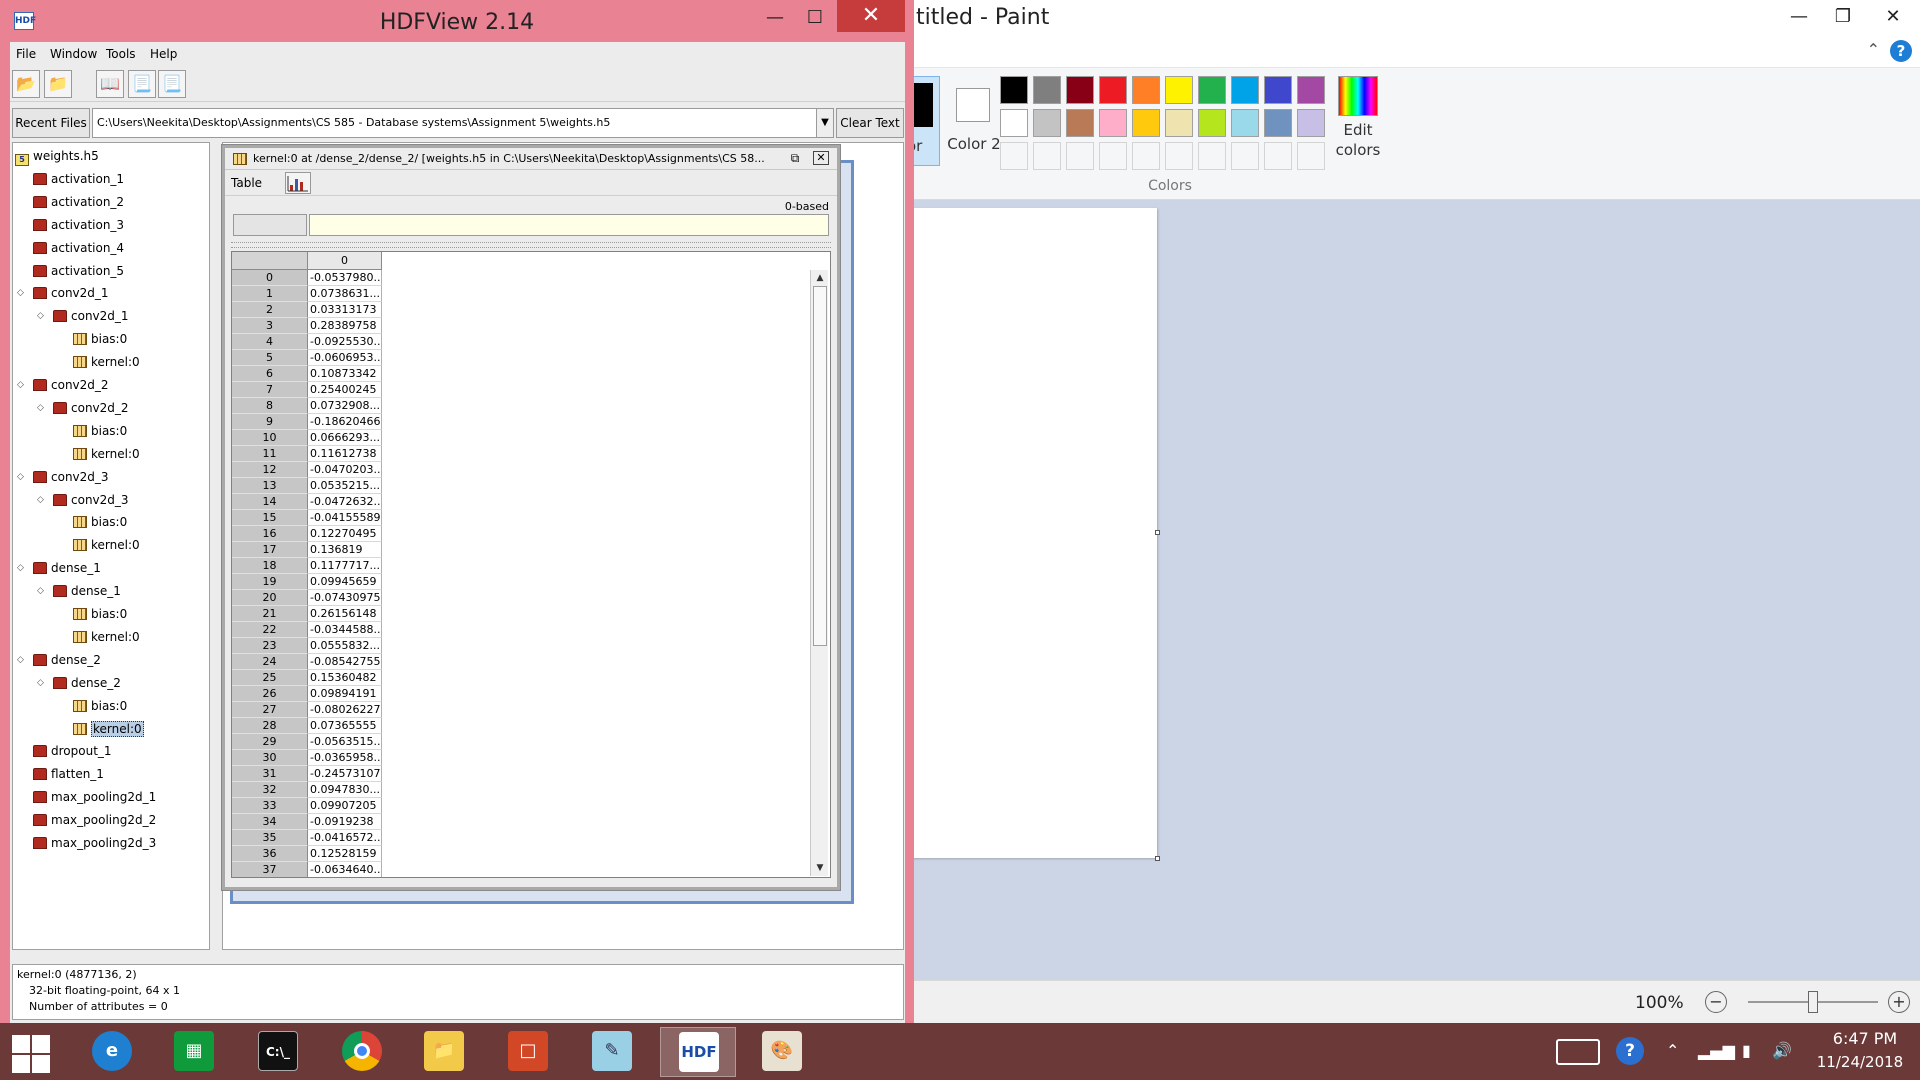 This screenshot has width=1920, height=1080. I want to click on row-header: 14, so click(270, 502).